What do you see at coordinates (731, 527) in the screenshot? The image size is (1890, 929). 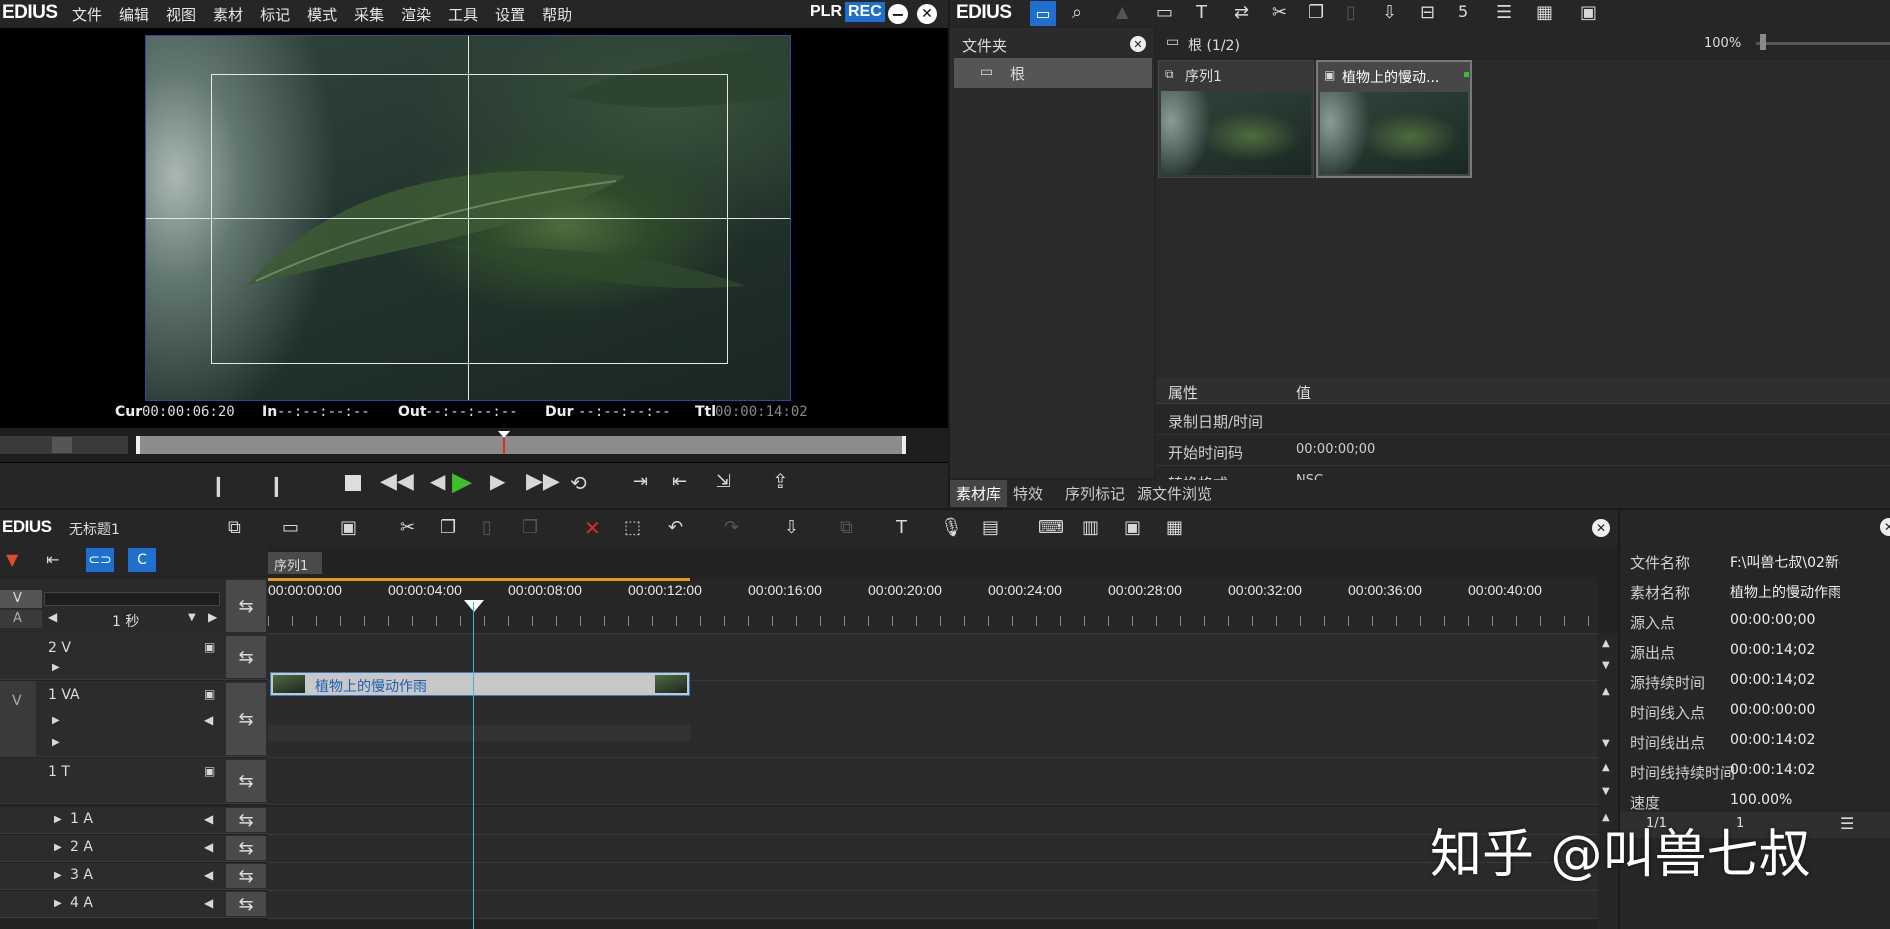 I see `redo-icon: ↷` at bounding box center [731, 527].